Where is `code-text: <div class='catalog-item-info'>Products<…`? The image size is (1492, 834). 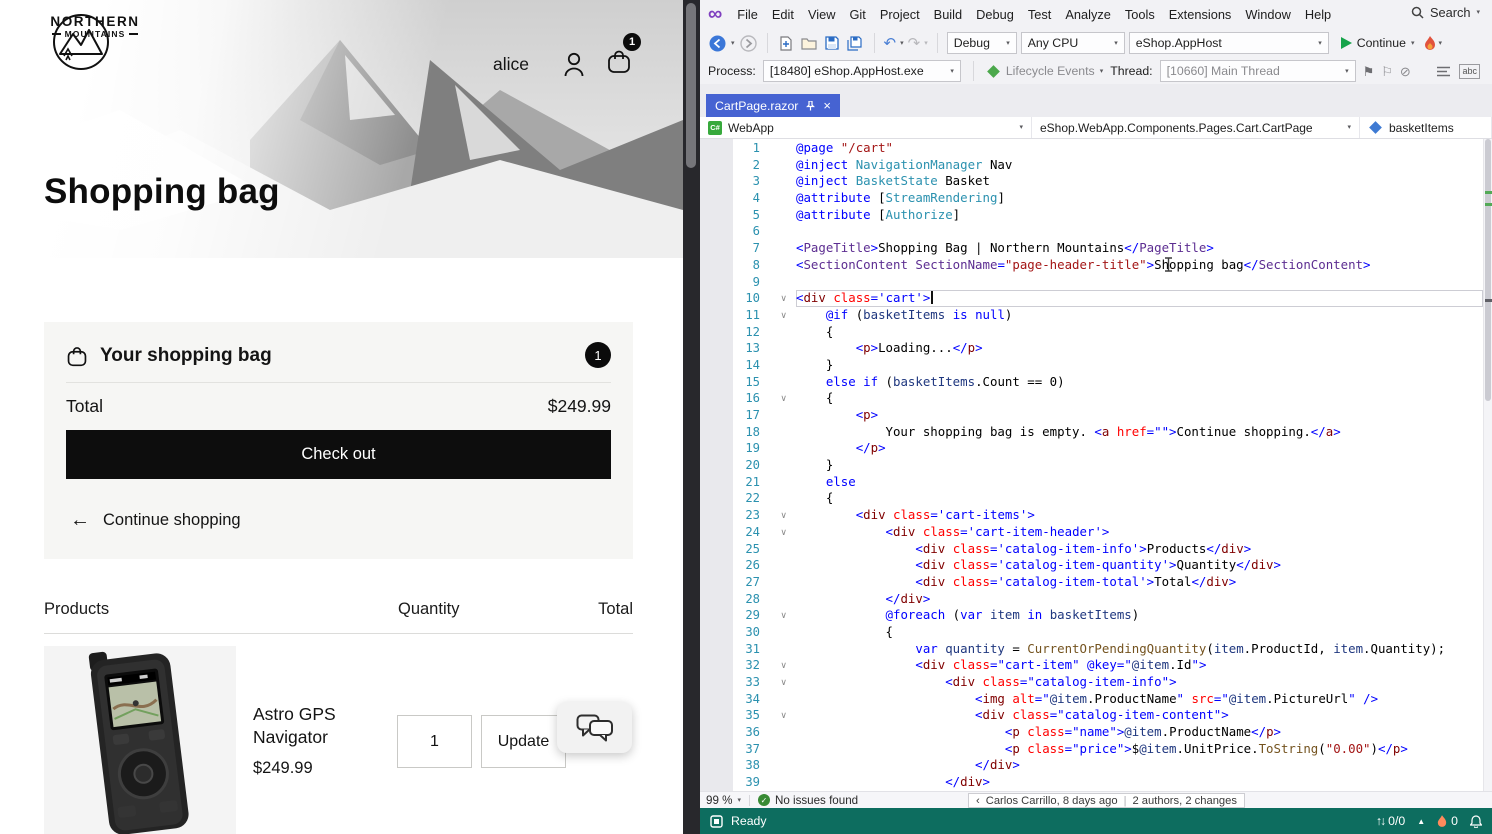 code-text: <div class='catalog-item-info'>Products<… is located at coordinates (1139, 549).